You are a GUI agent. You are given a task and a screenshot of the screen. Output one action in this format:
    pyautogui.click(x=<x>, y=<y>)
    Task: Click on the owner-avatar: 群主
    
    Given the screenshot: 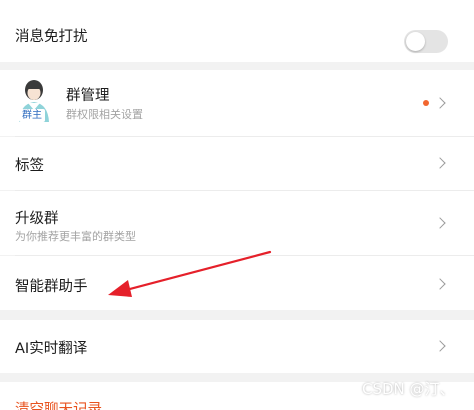 What is the action you would take?
    pyautogui.click(x=34, y=100)
    